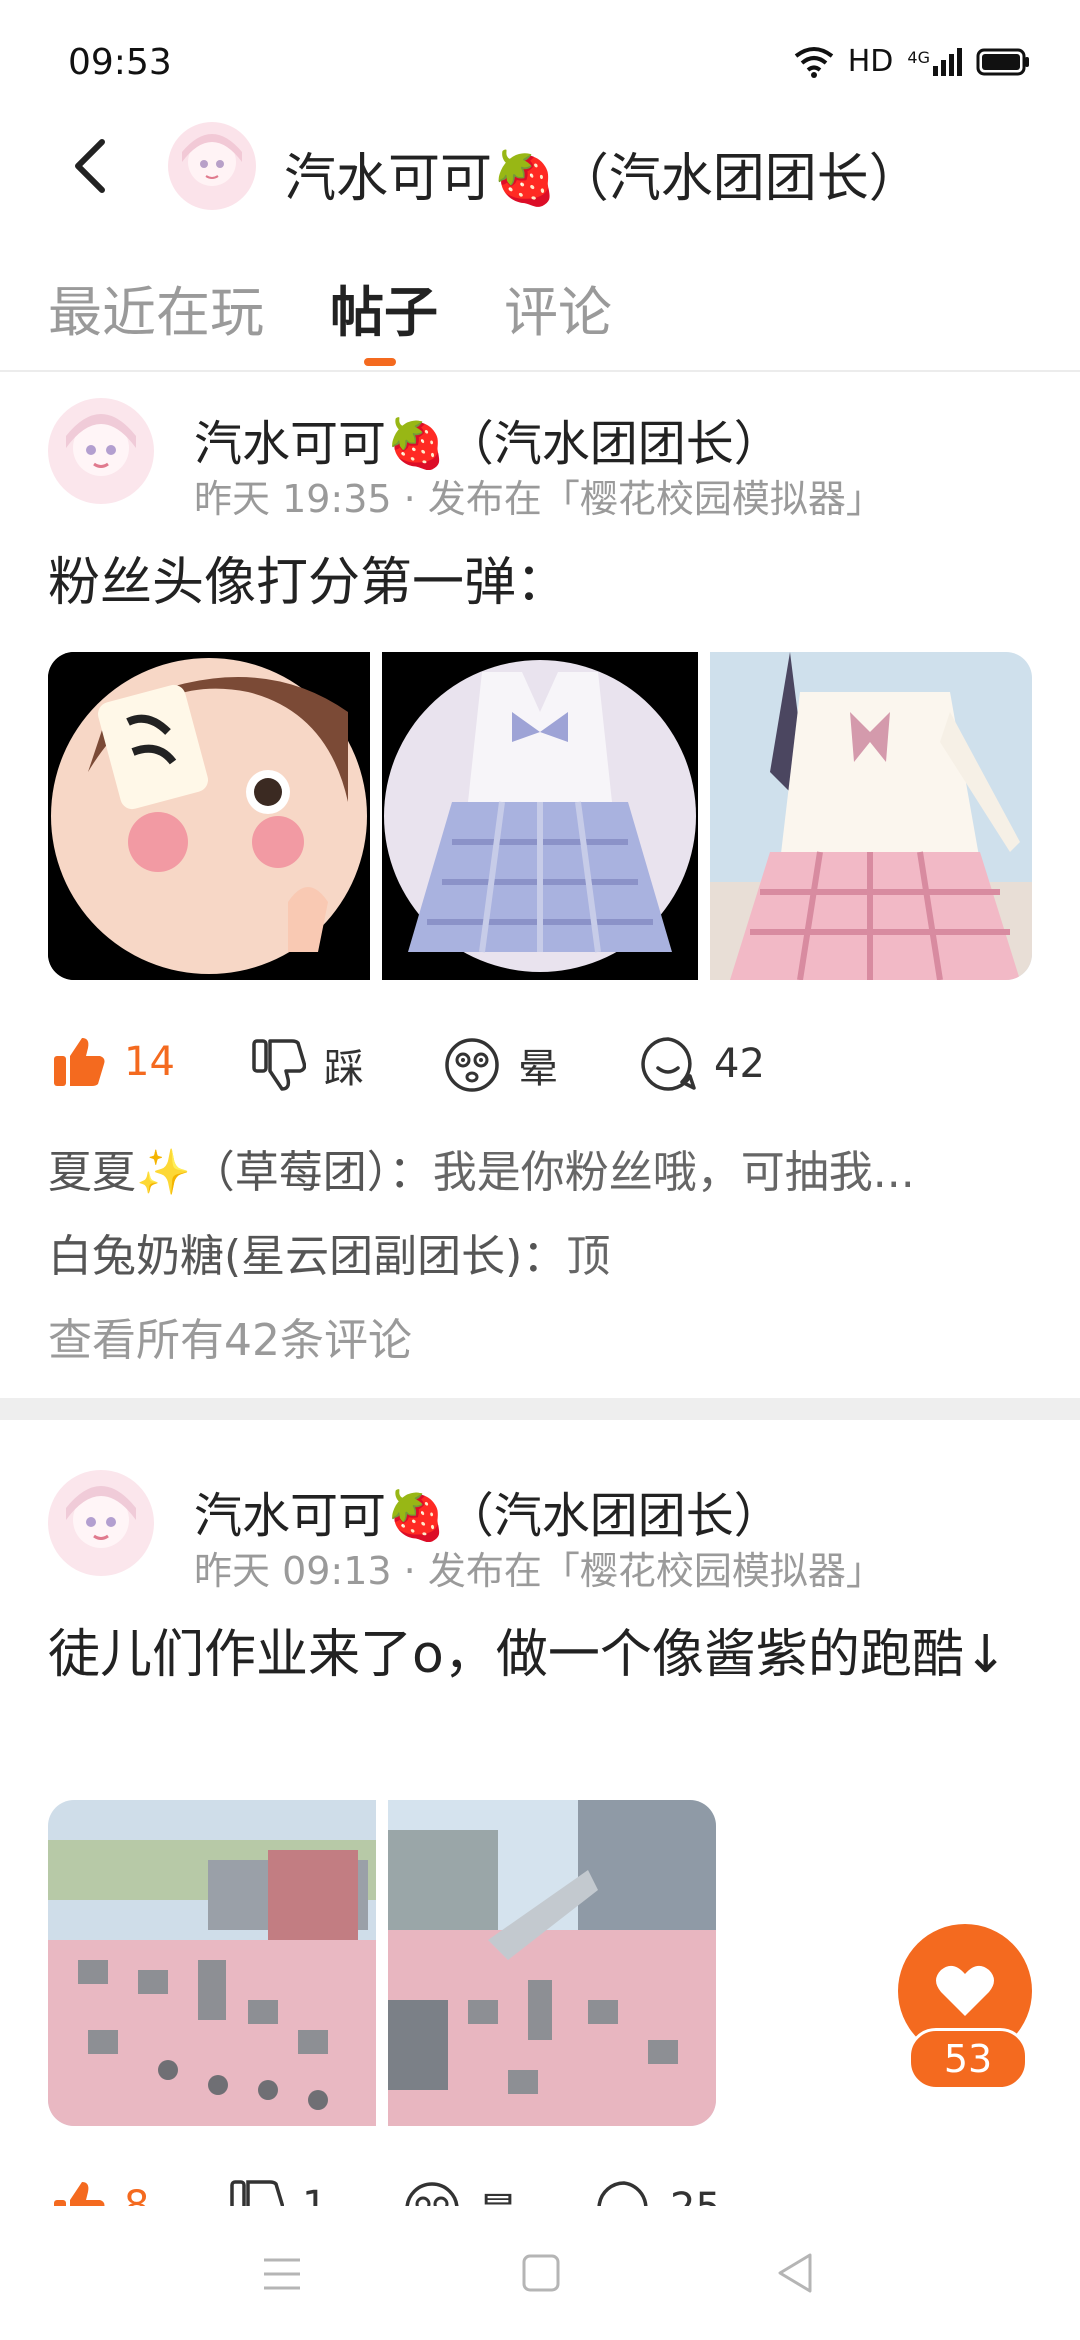 The height and width of the screenshot is (2340, 1080). What do you see at coordinates (918, 57) in the screenshot?
I see `cell-type-label: 4G` at bounding box center [918, 57].